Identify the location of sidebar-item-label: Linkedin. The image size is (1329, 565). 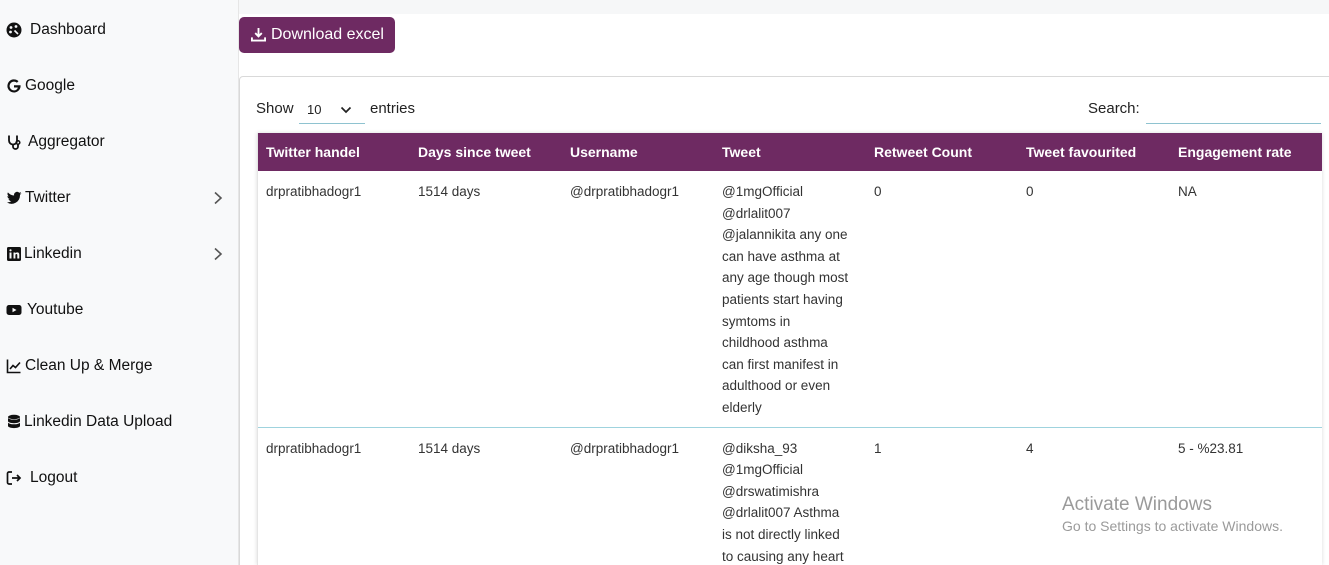
(53, 253).